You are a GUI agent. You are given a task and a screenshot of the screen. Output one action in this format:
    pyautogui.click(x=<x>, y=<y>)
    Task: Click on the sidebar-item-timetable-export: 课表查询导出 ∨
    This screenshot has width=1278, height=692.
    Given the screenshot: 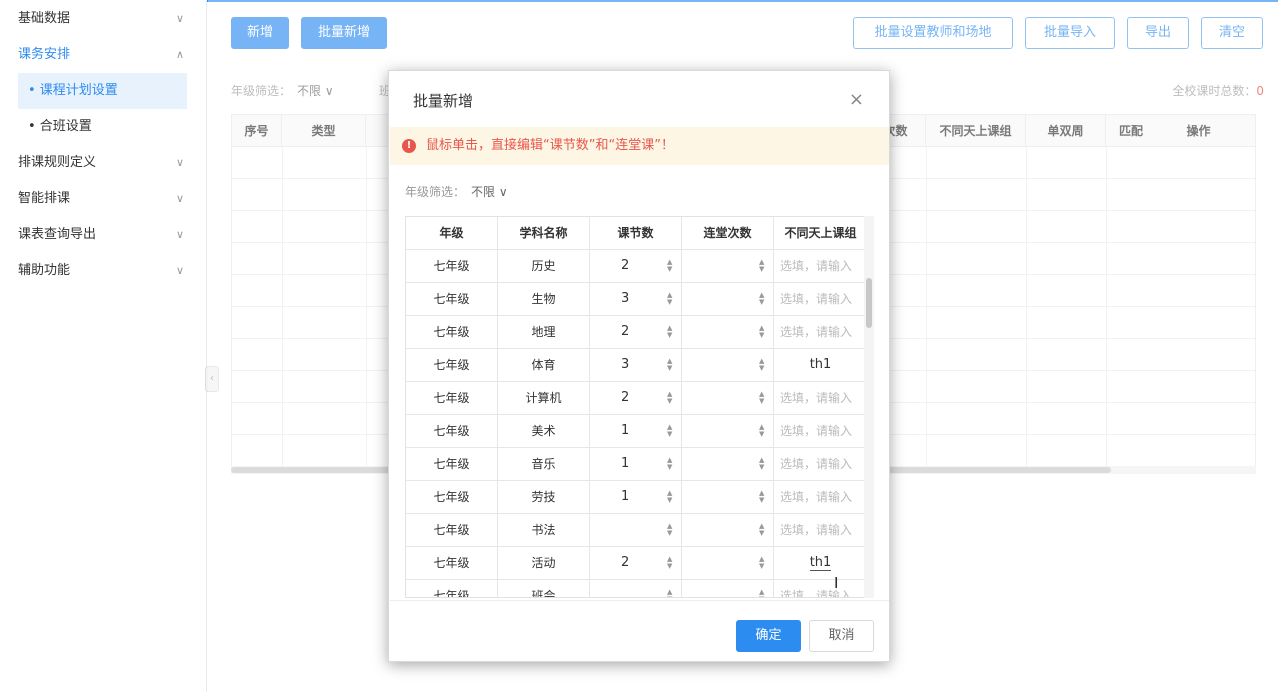 What is the action you would take?
    pyautogui.click(x=103, y=235)
    